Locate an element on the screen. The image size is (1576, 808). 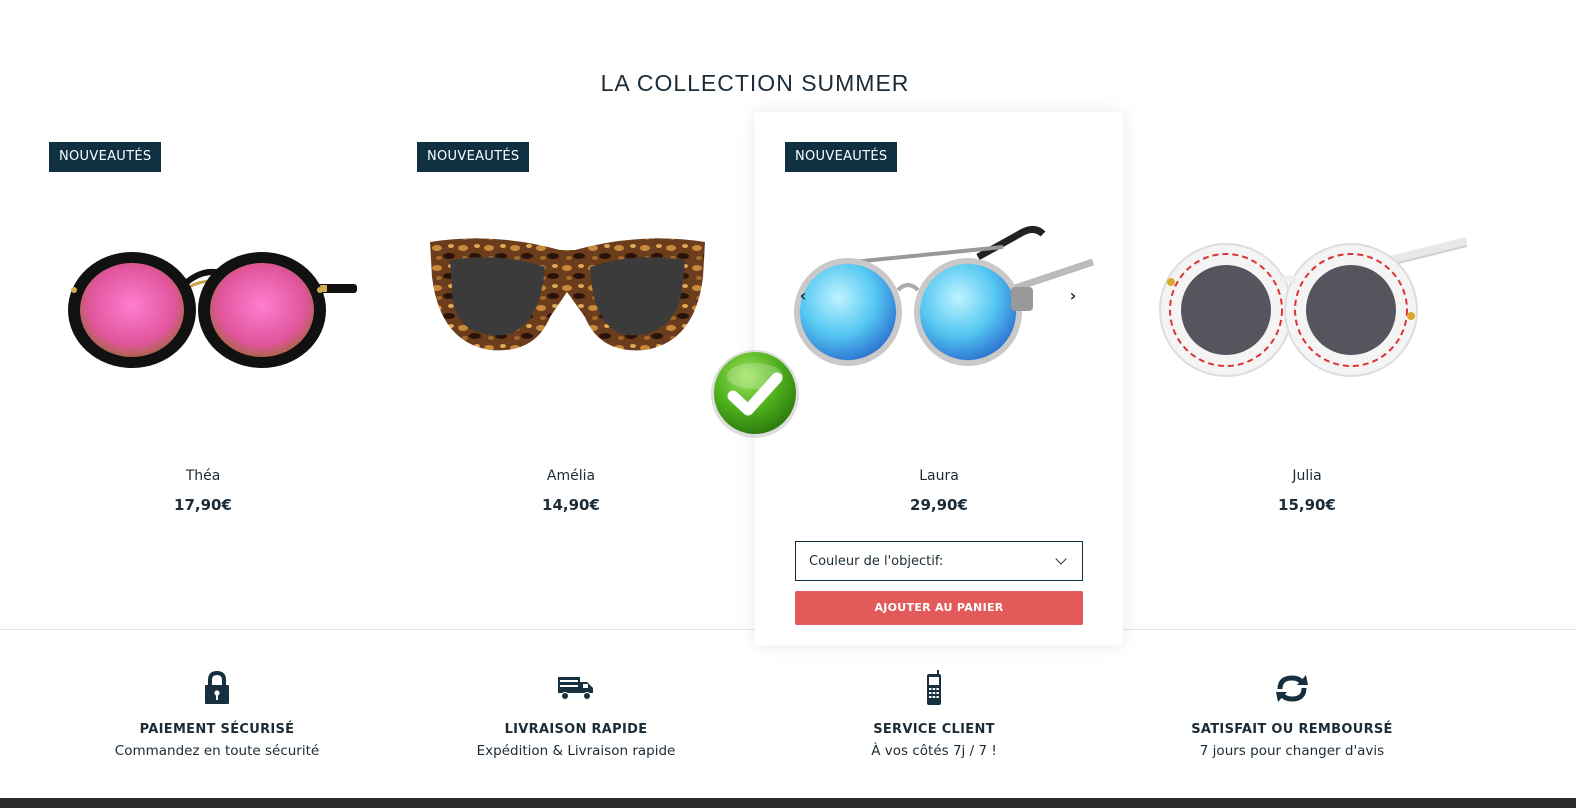
product-name: Théa is located at coordinates (203, 476).